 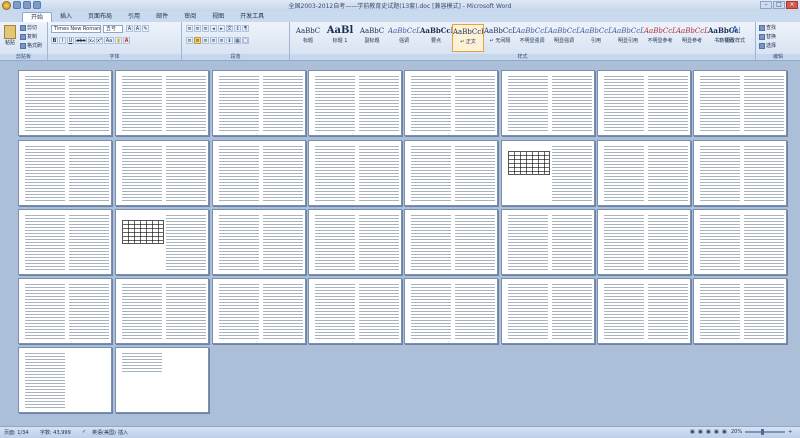 What do you see at coordinates (129, 28) in the screenshot?
I see `grow-font-button: A` at bounding box center [129, 28].